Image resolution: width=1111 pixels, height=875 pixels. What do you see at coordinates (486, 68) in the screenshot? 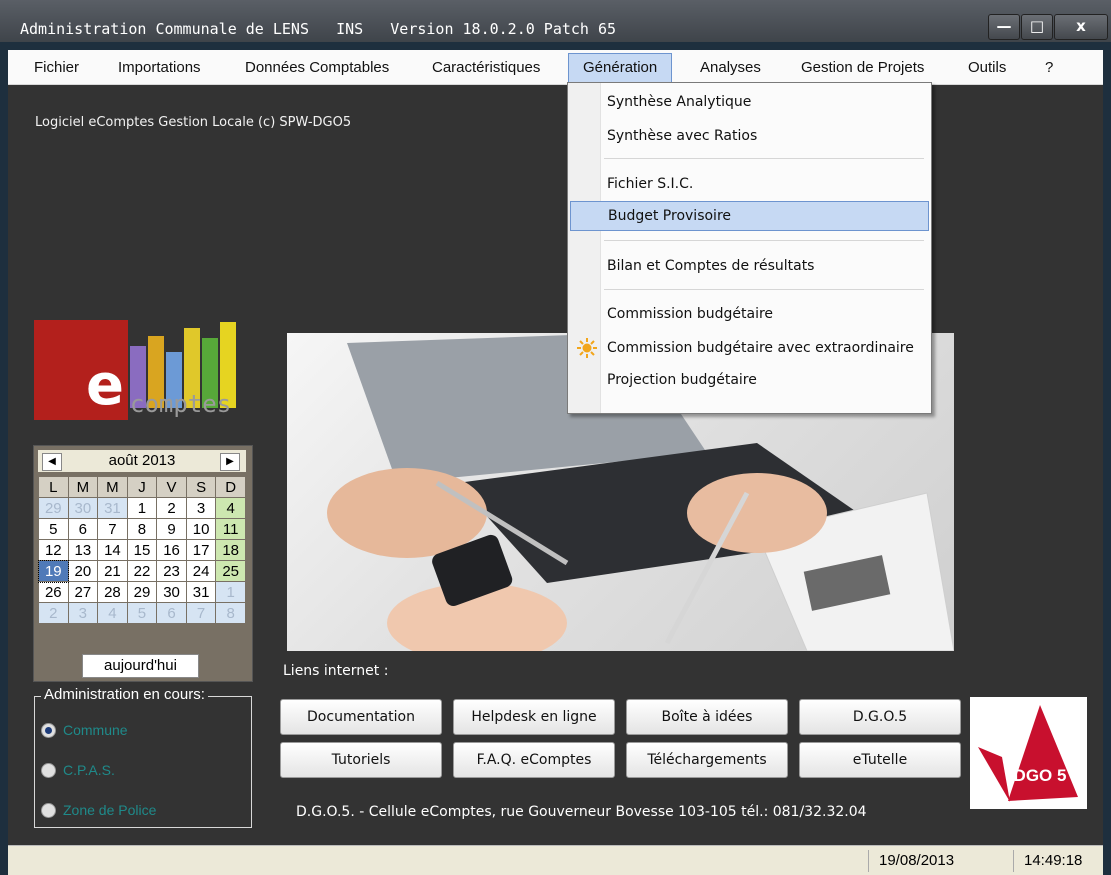
I see `menu-caracteristiques: Caractéristiques` at bounding box center [486, 68].